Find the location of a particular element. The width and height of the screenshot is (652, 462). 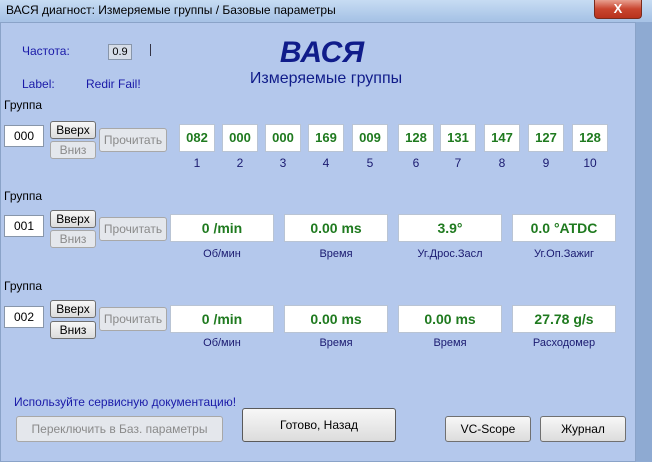

service-doc-note: Используйте сервисную документацию! is located at coordinates (125, 402).